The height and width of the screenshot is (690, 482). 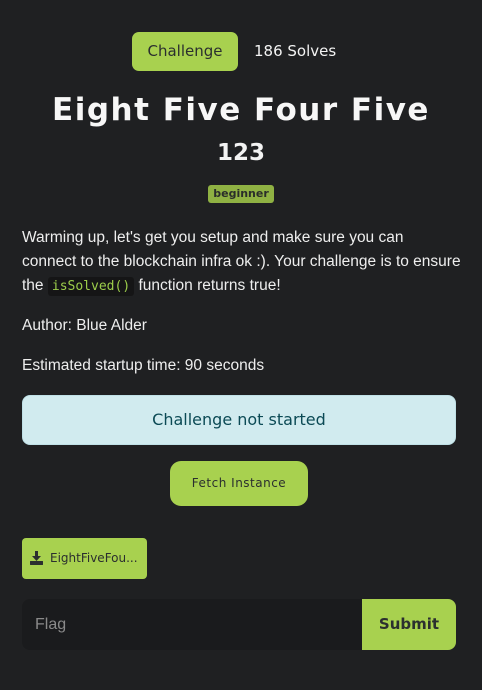 What do you see at coordinates (36, 558) in the screenshot?
I see `download-icon` at bounding box center [36, 558].